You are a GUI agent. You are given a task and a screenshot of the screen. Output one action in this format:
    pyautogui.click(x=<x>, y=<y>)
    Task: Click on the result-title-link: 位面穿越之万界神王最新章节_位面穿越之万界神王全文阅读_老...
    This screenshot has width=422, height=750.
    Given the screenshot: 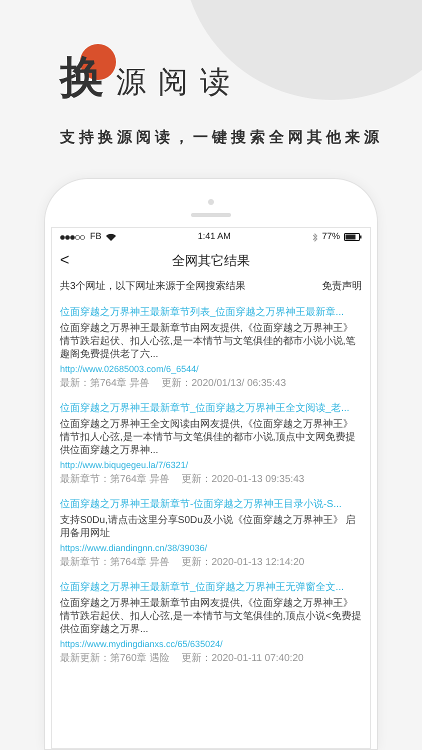 What is the action you would take?
    pyautogui.click(x=211, y=408)
    